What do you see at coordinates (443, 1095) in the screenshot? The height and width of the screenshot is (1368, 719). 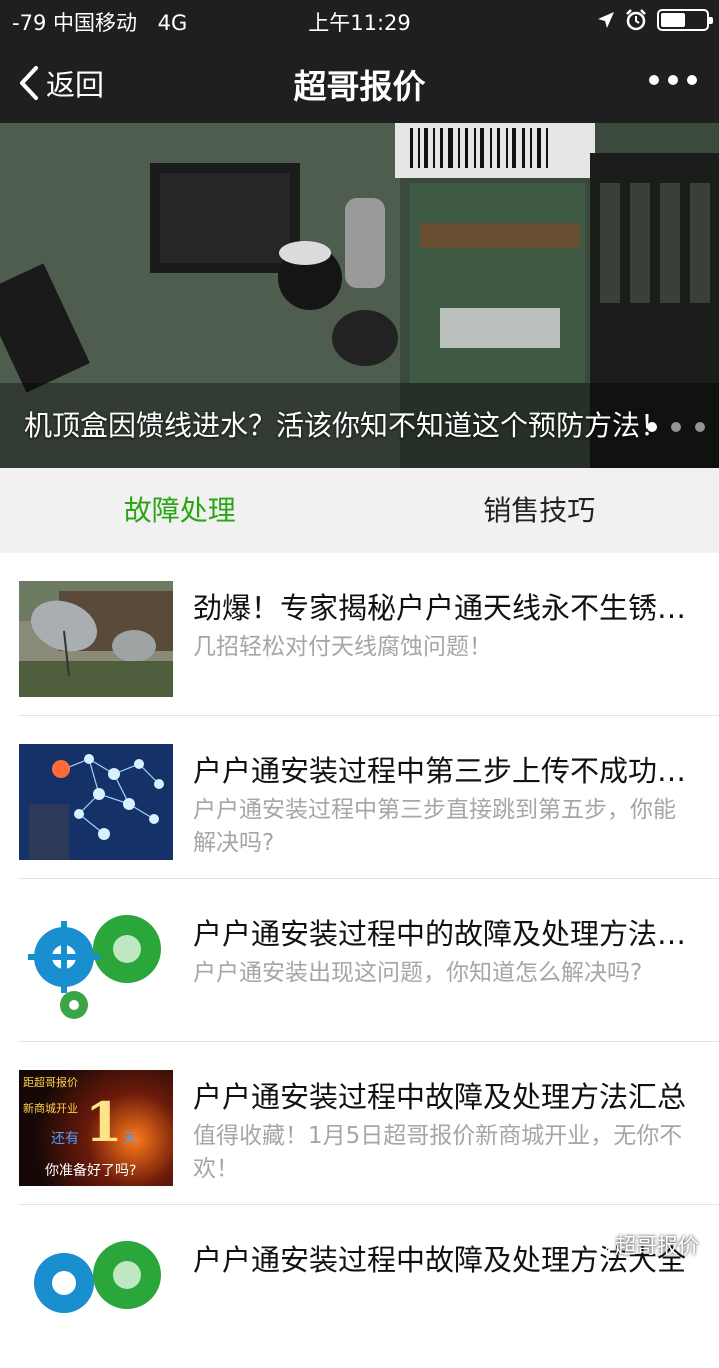 I see `article-title: 户户通安装过程中故障及处理方法汇总` at bounding box center [443, 1095].